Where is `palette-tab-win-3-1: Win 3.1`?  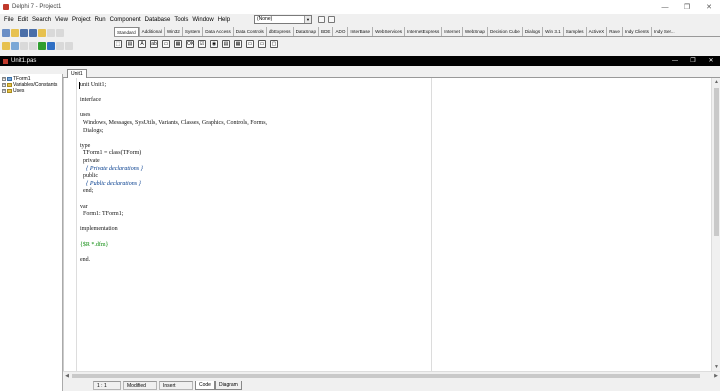 palette-tab-win-3-1: Win 3.1 is located at coordinates (552, 31).